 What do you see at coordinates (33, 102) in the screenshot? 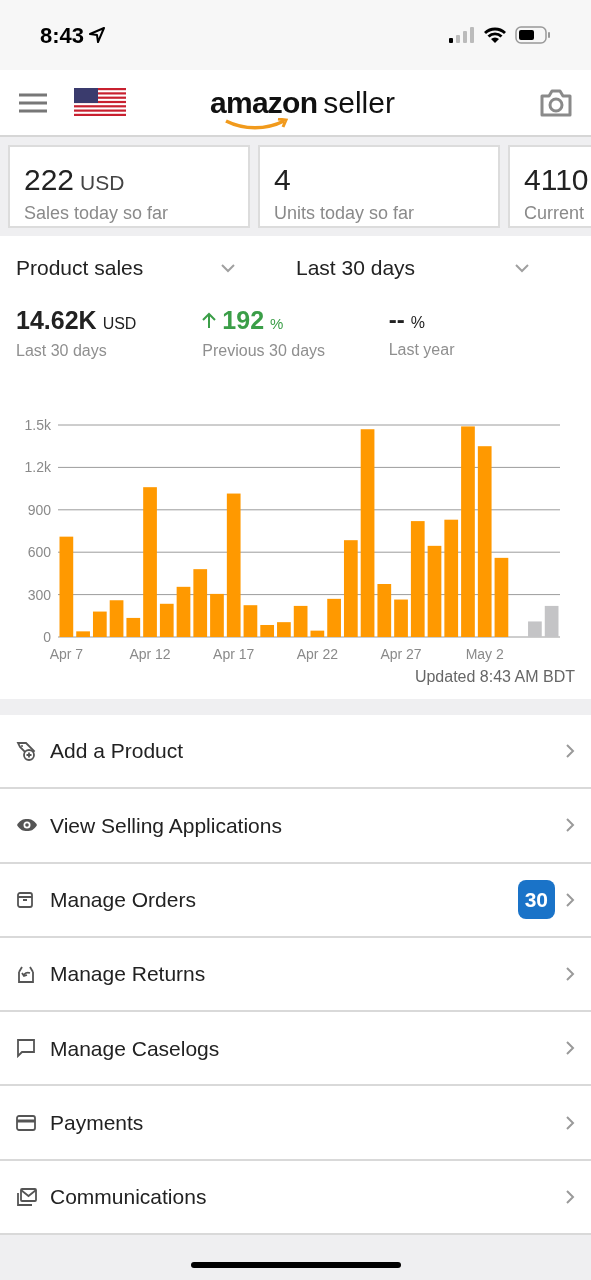
I see `menu-icon` at bounding box center [33, 102].